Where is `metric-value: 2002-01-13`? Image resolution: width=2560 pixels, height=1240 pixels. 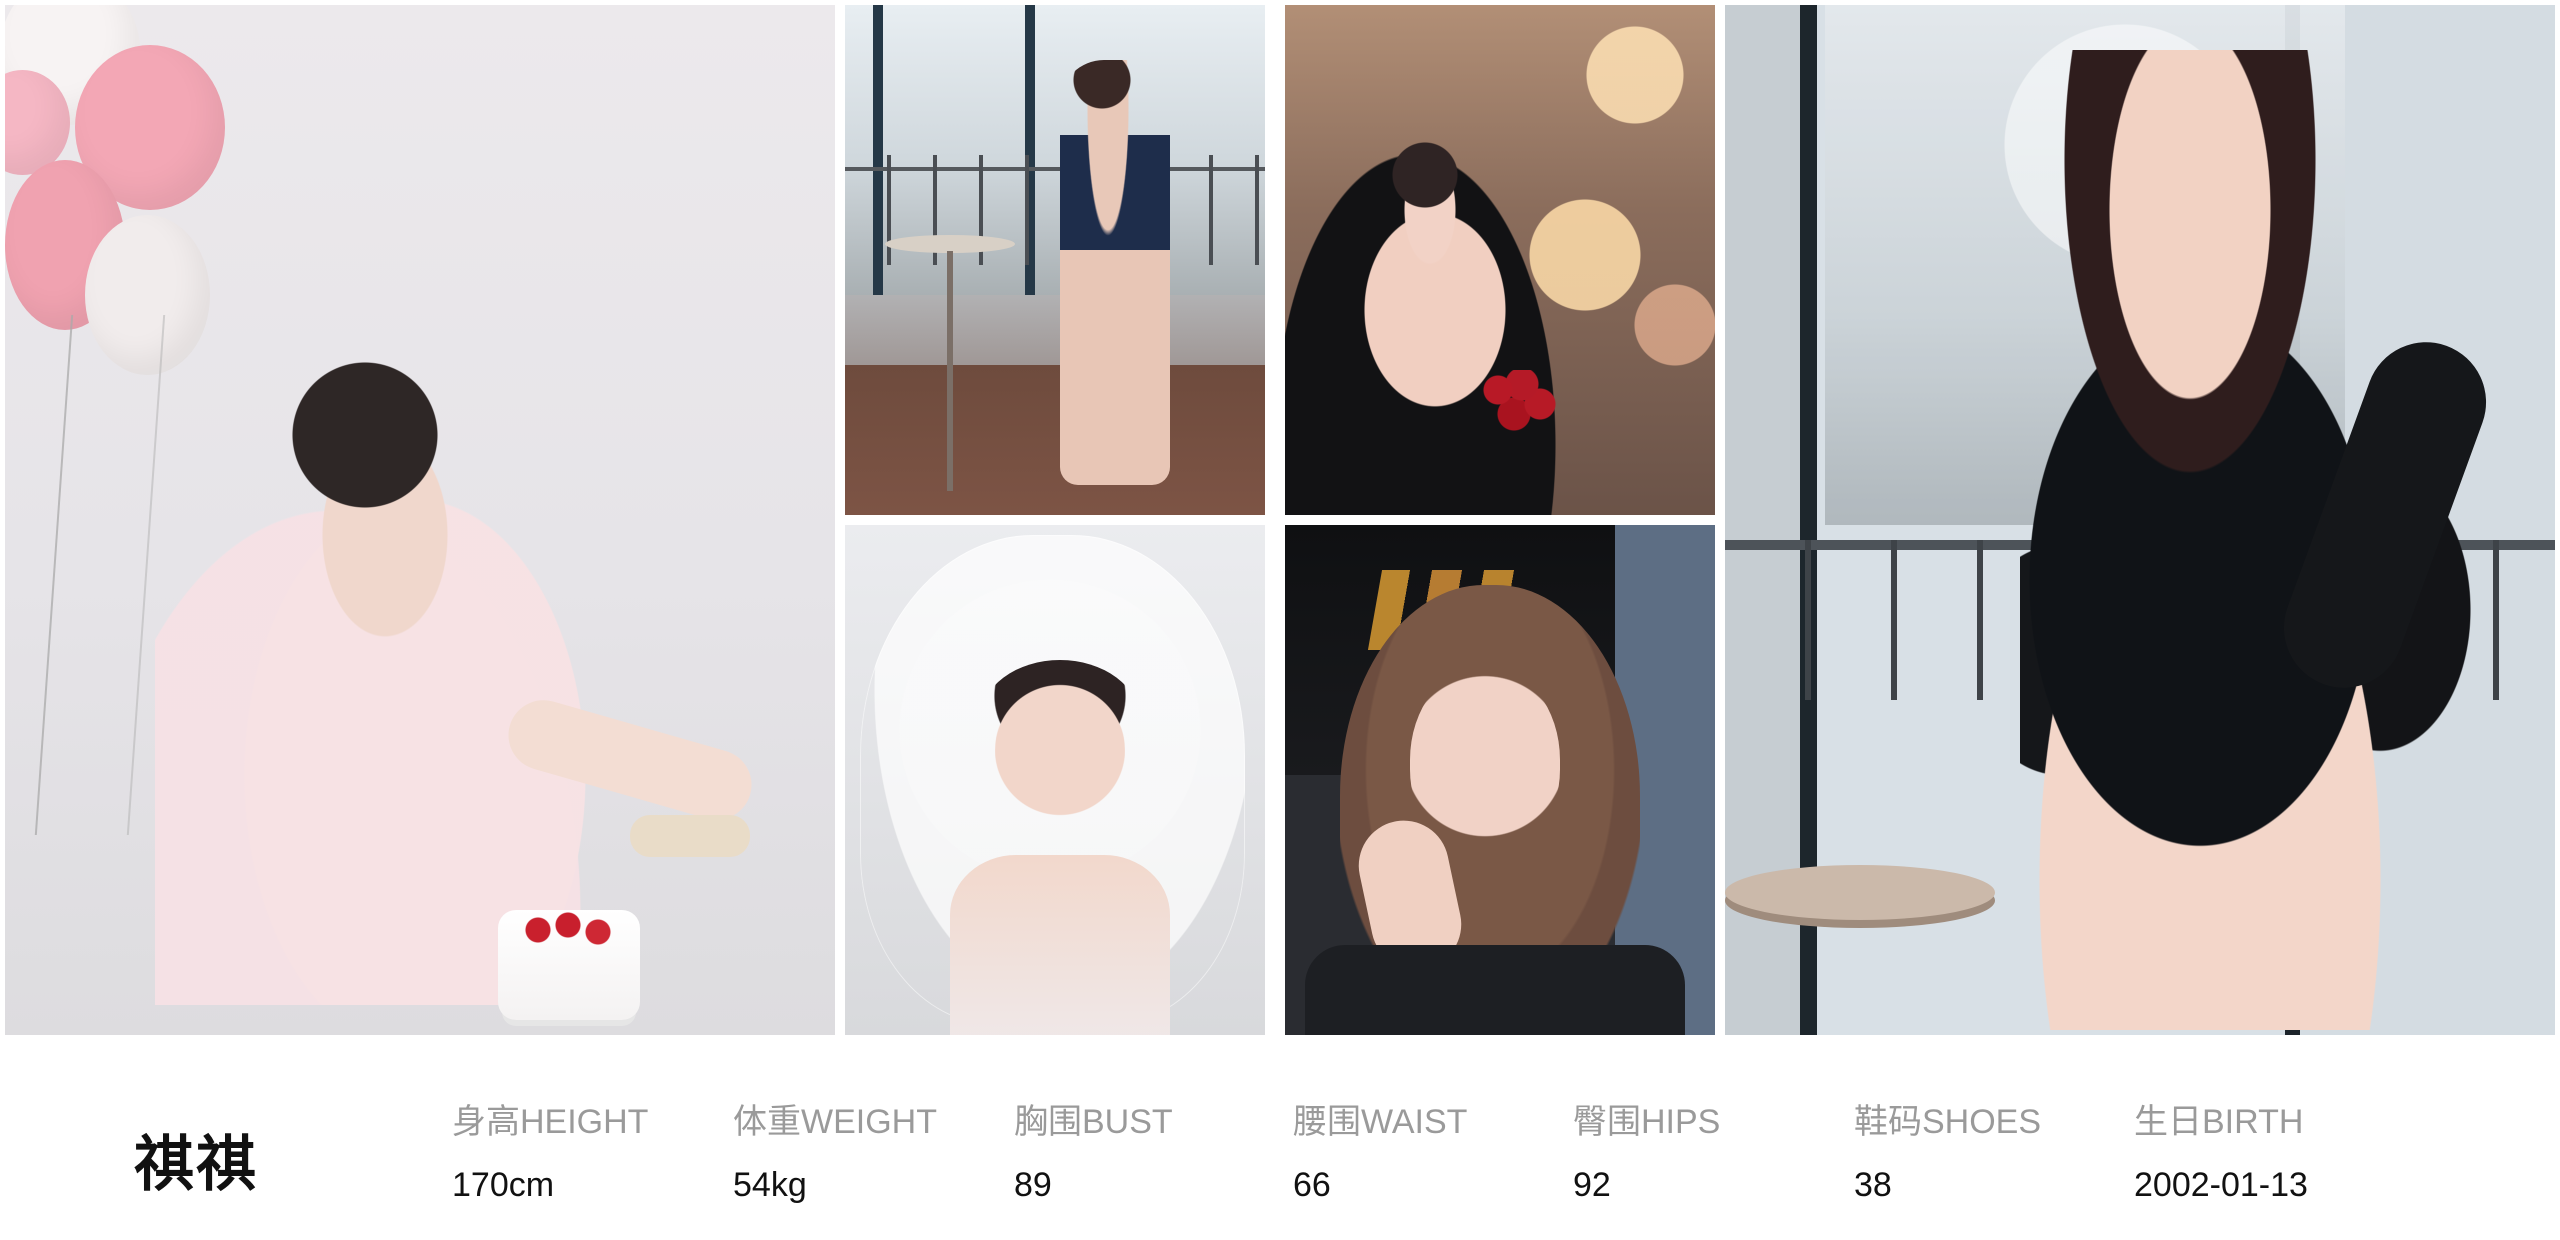 metric-value: 2002-01-13 is located at coordinates (2221, 1185).